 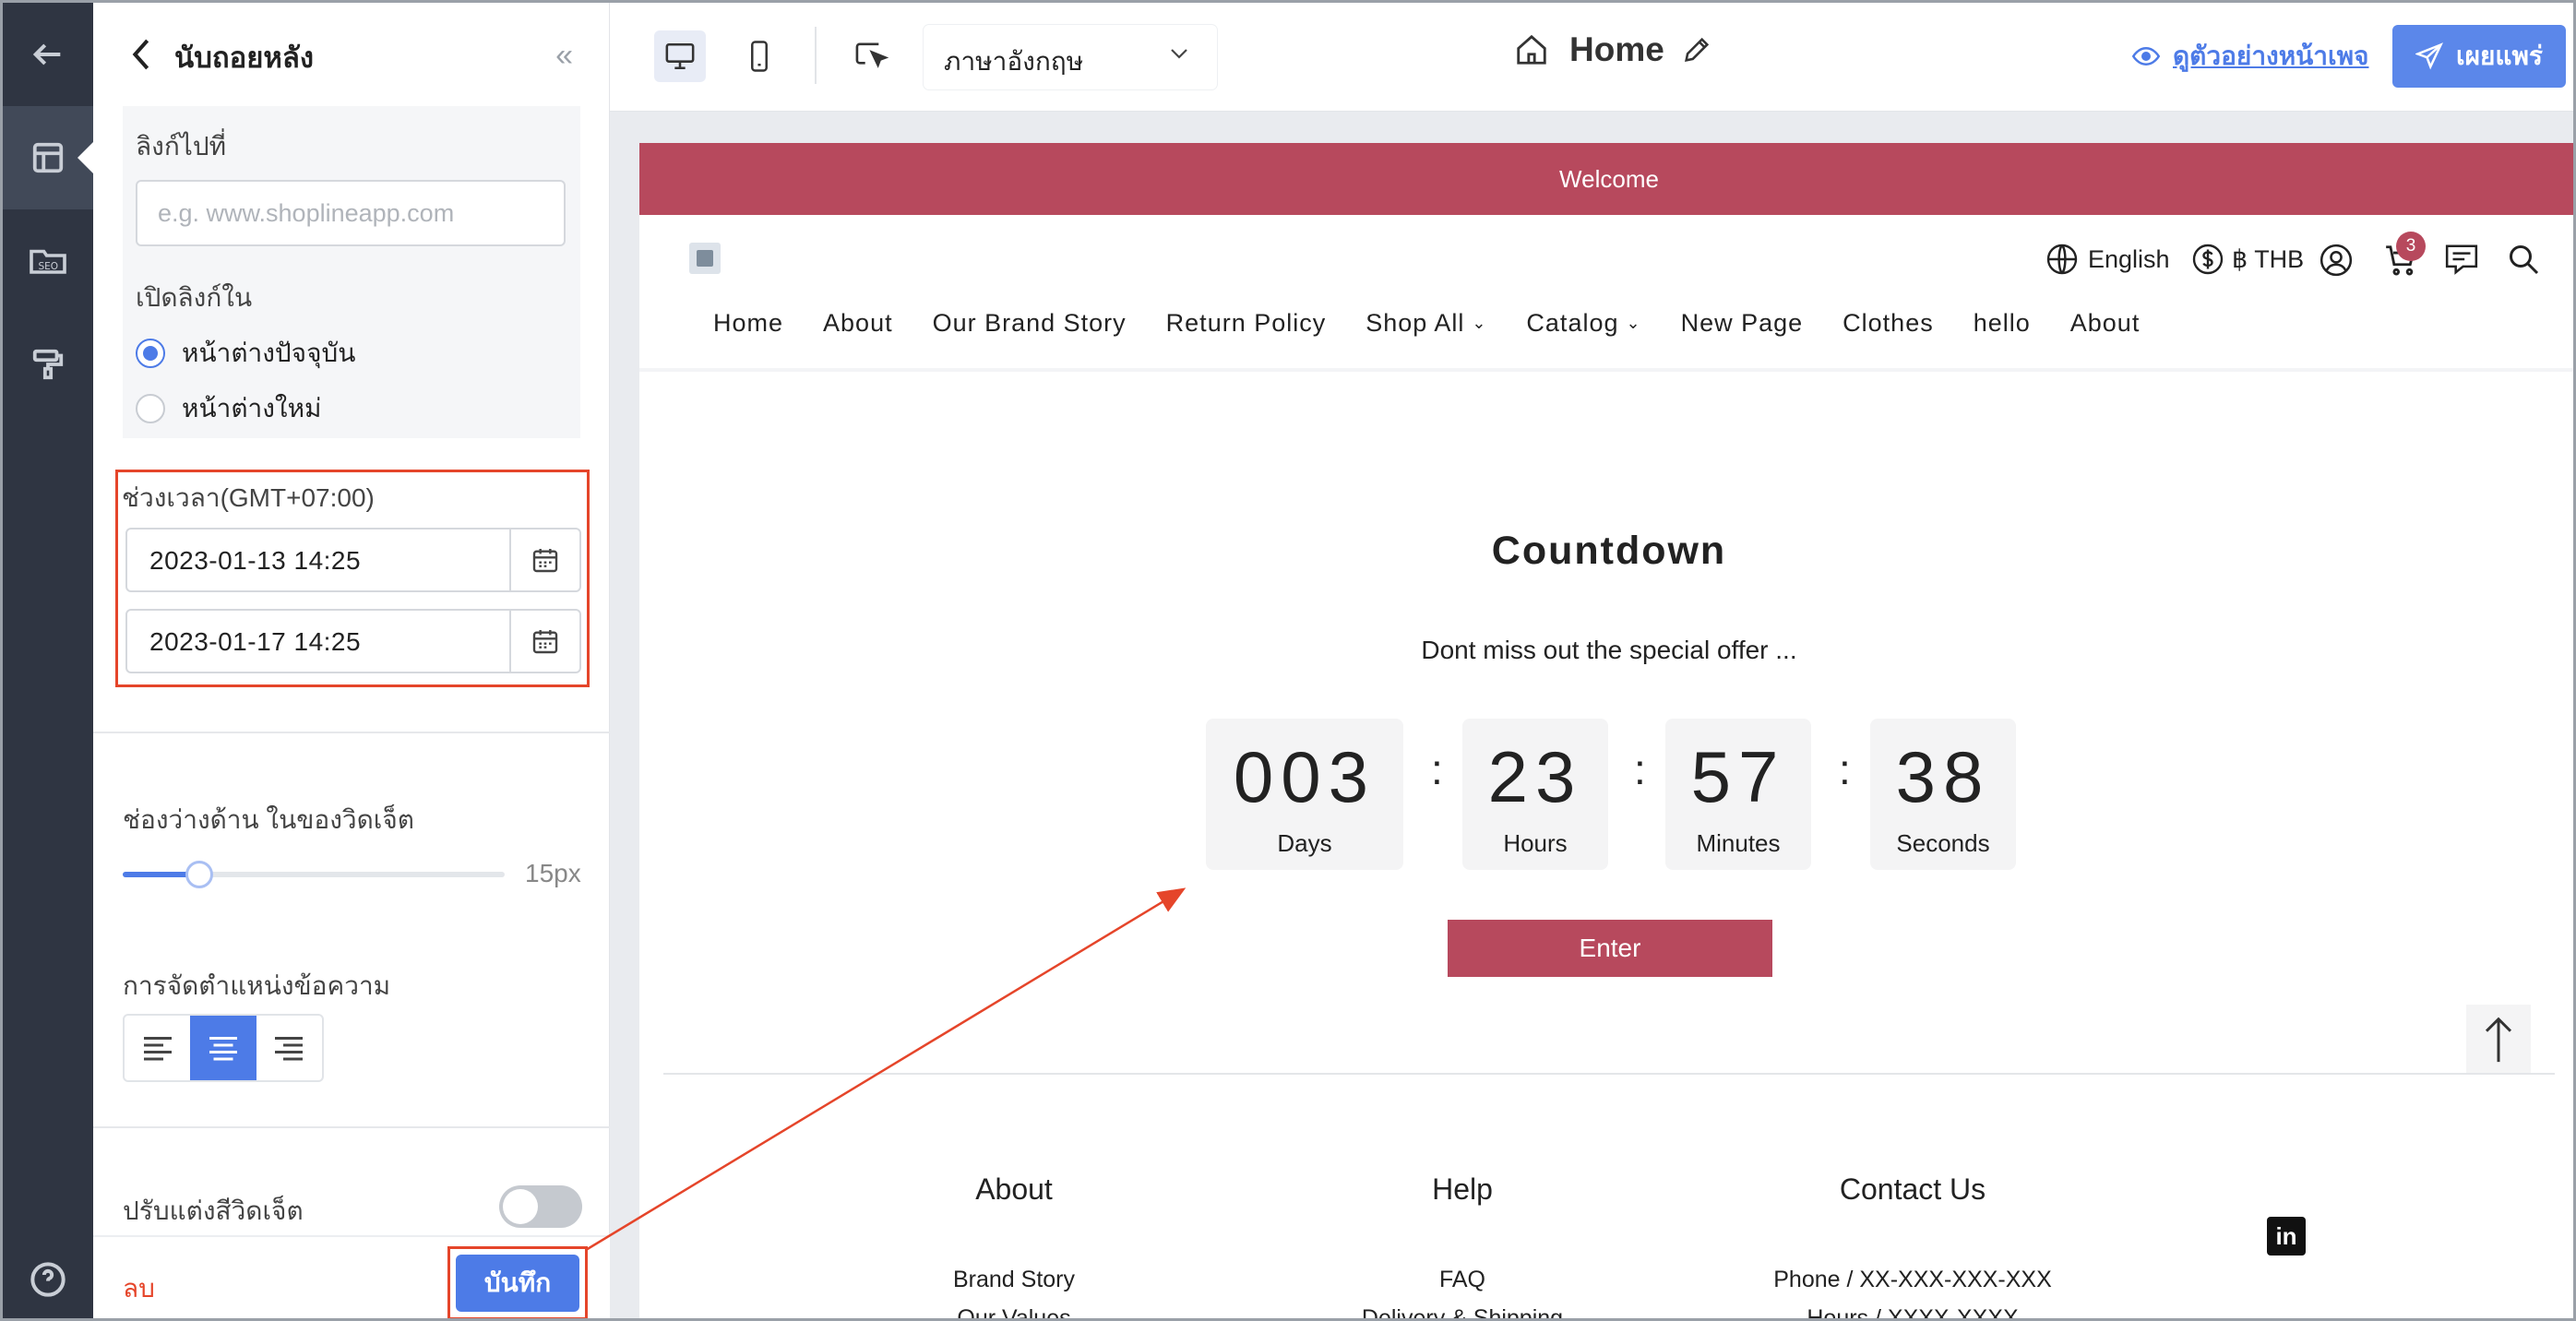 What do you see at coordinates (886, 1069) in the screenshot?
I see `annotation-arrow` at bounding box center [886, 1069].